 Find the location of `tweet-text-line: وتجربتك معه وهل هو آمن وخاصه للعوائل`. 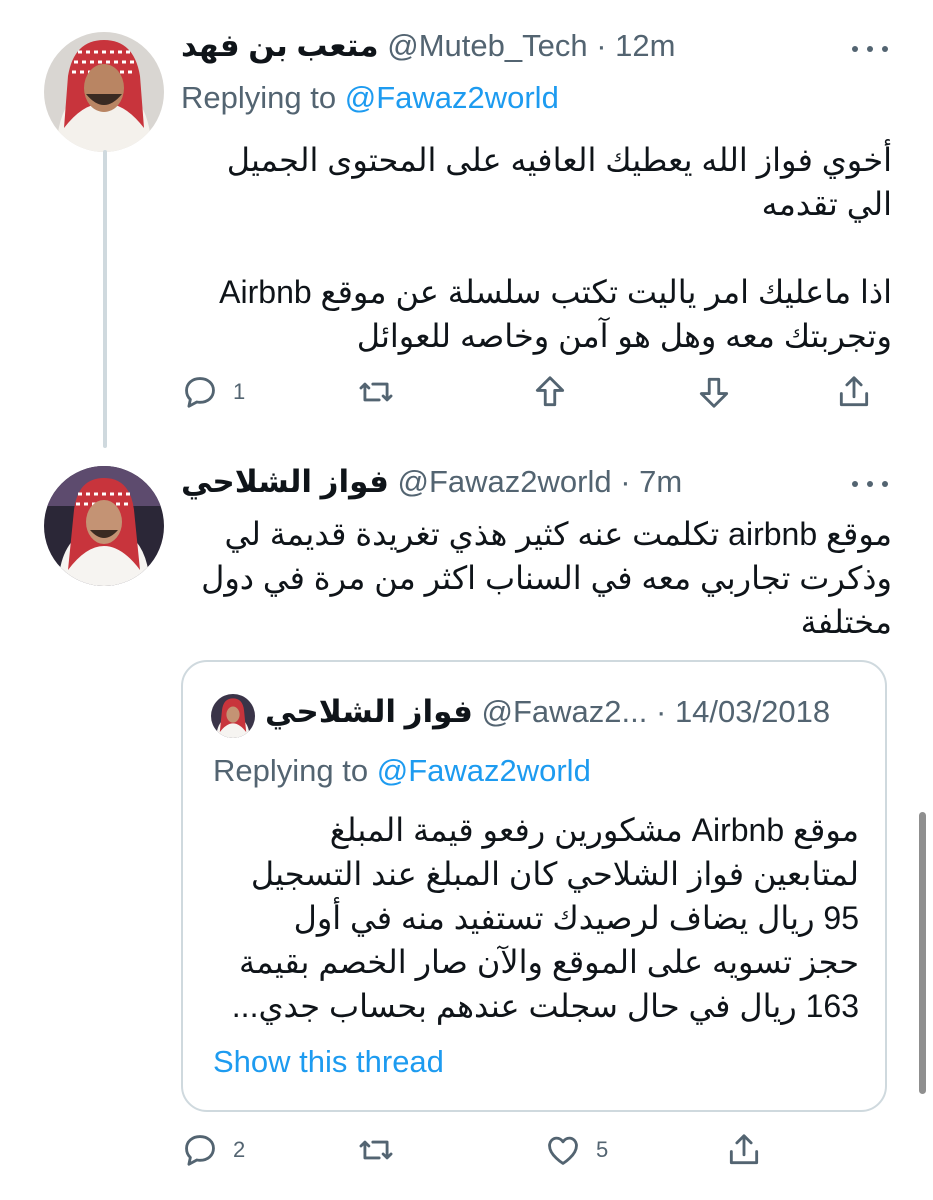

tweet-text-line: وتجربتك معه وهل هو آمن وخاصه للعوائل is located at coordinates (624, 336).